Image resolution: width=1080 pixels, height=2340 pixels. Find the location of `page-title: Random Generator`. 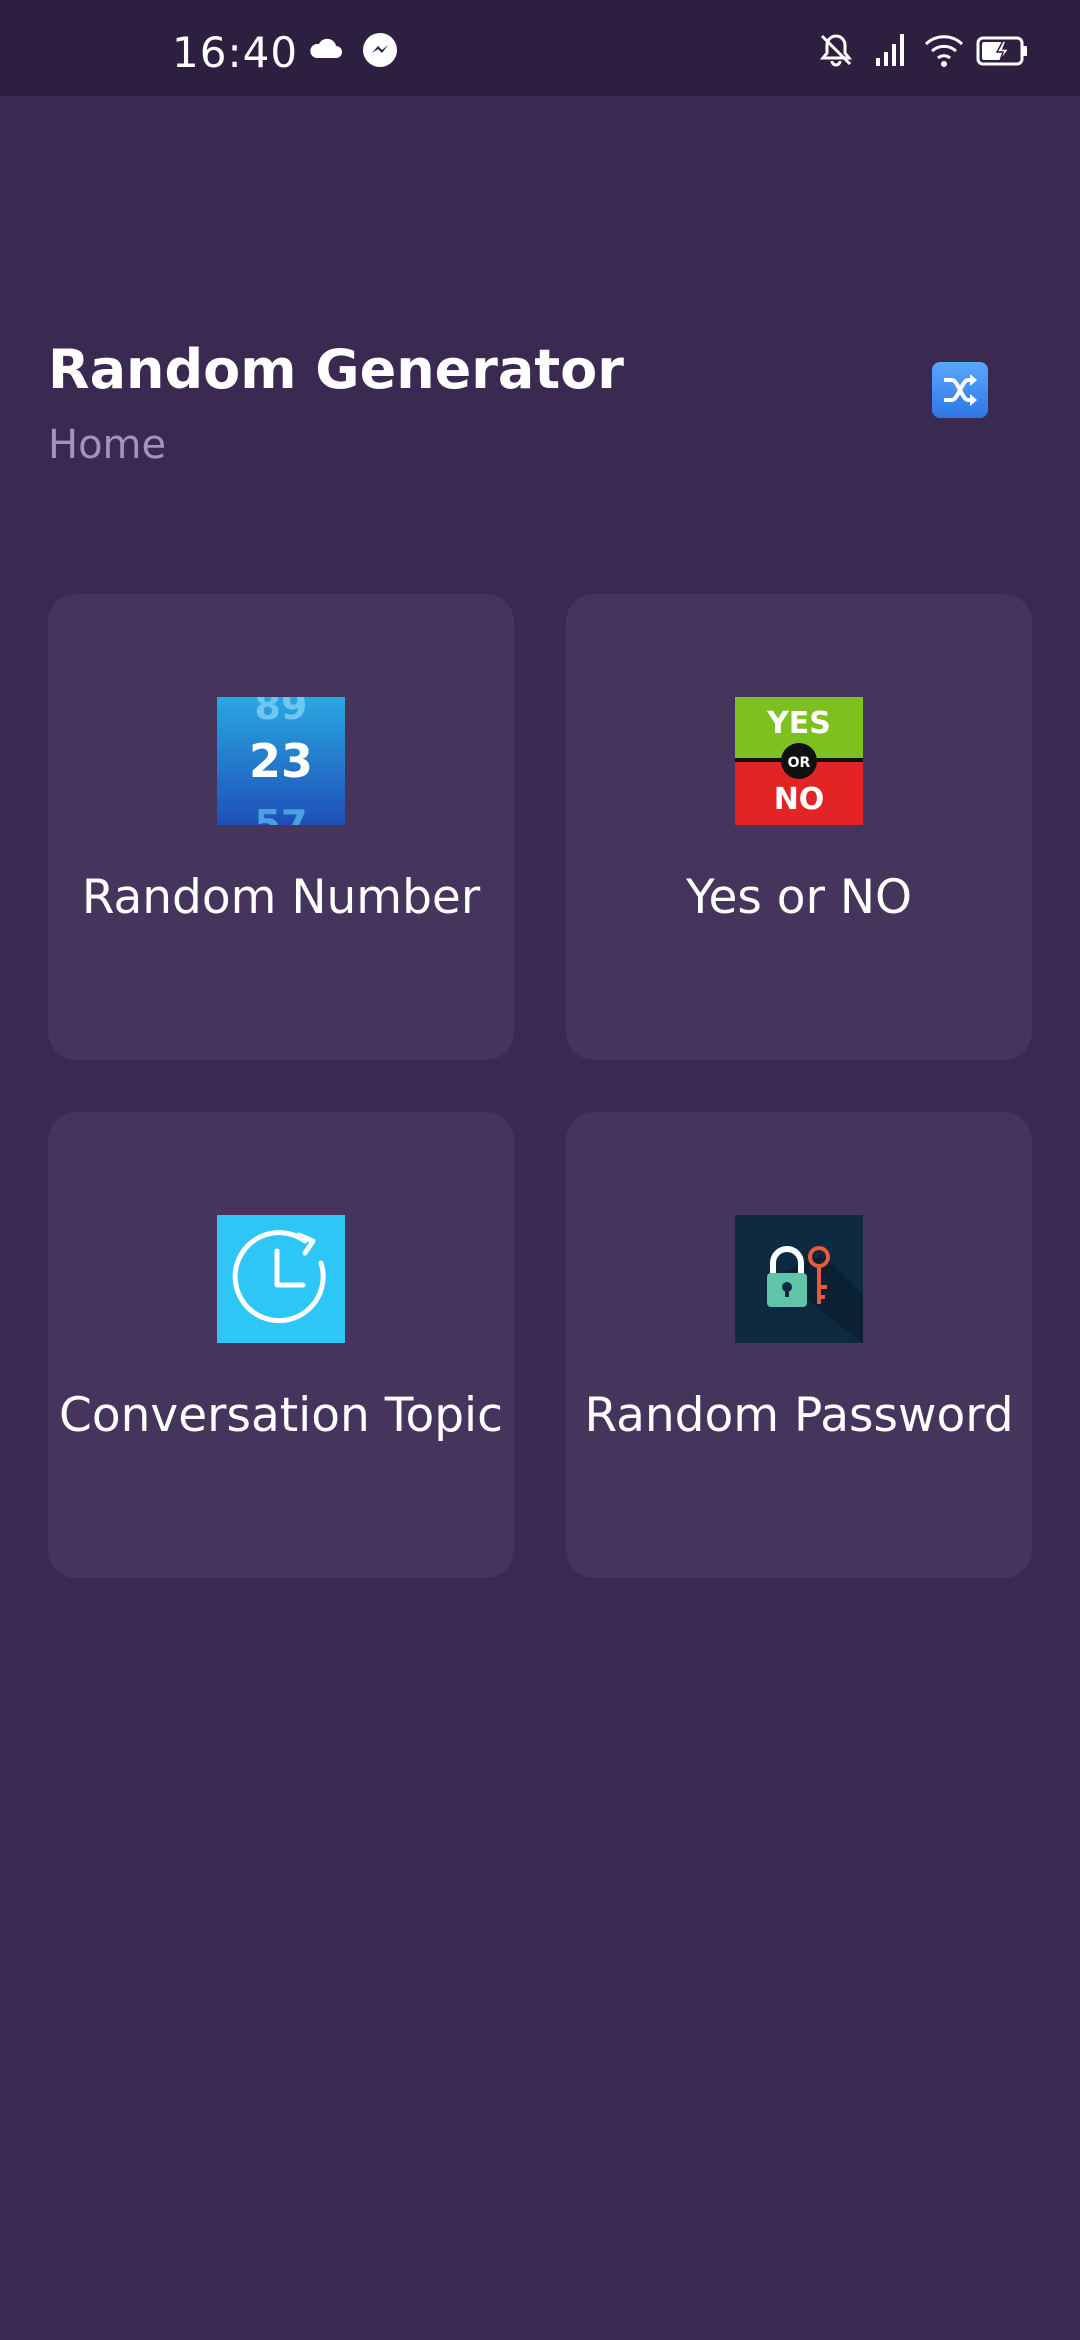

page-title: Random Generator is located at coordinates (336, 369).